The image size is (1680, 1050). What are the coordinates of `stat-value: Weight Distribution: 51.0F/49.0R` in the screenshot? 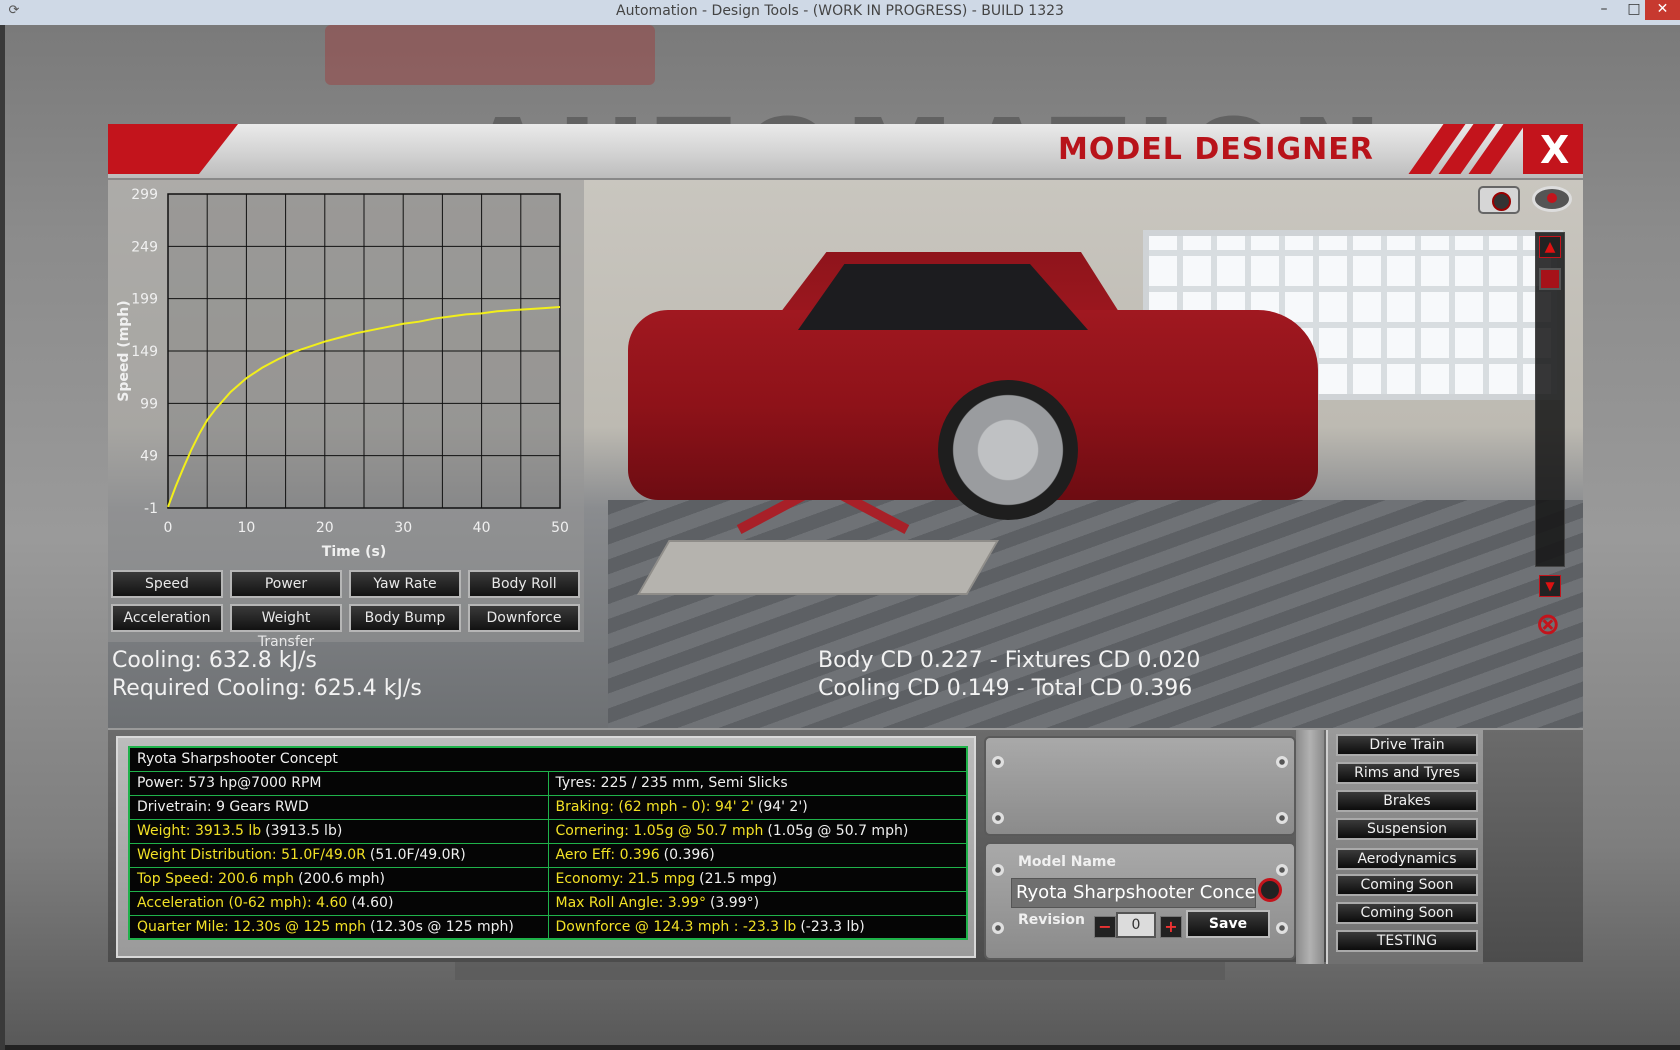 It's located at (251, 855).